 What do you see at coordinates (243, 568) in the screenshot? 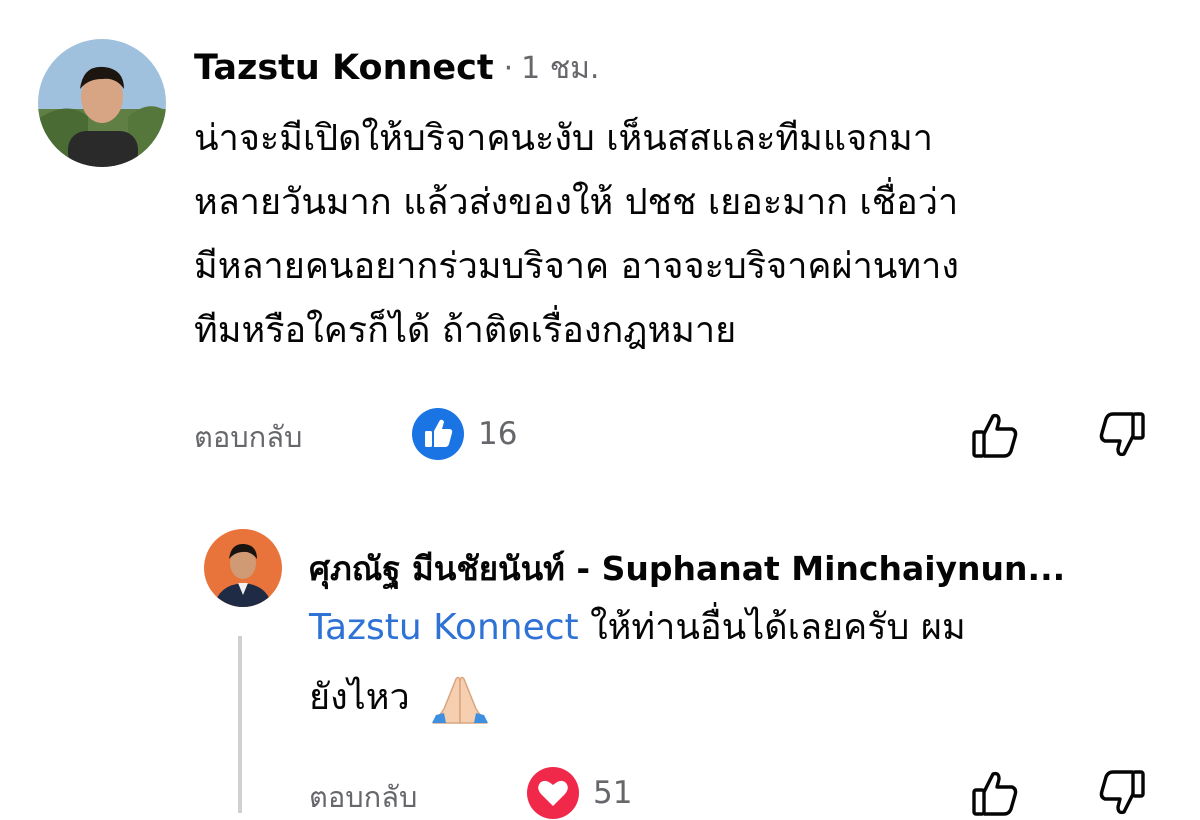
I see `reply-avatar` at bounding box center [243, 568].